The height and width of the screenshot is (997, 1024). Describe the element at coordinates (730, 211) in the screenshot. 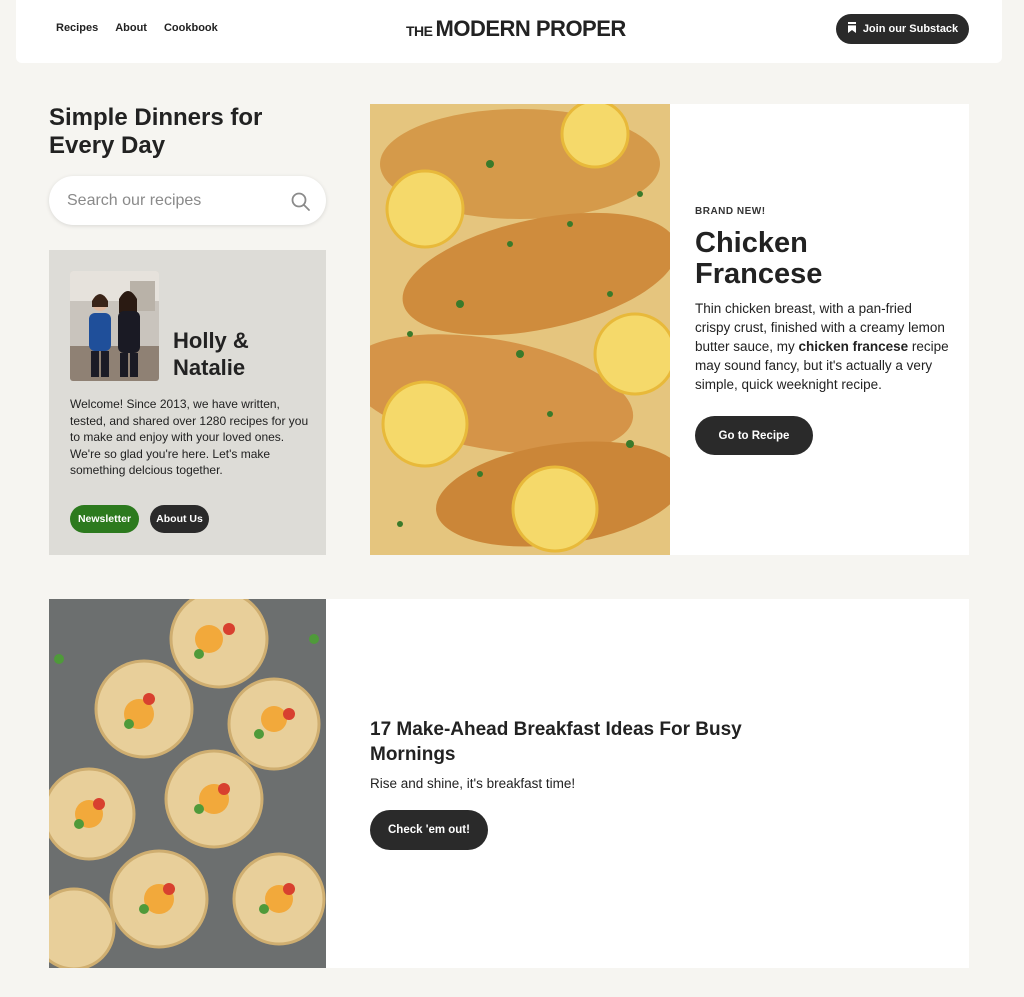

I see `brand-new-label: BRAND NEW!` at that location.